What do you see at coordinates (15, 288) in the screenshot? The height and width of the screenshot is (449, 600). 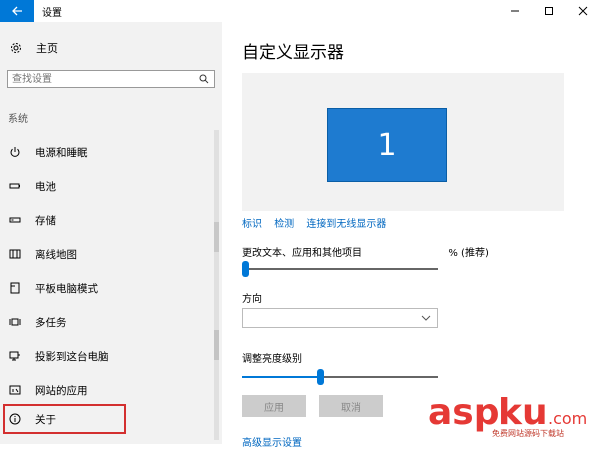 I see `tablet-mode-icon` at bounding box center [15, 288].